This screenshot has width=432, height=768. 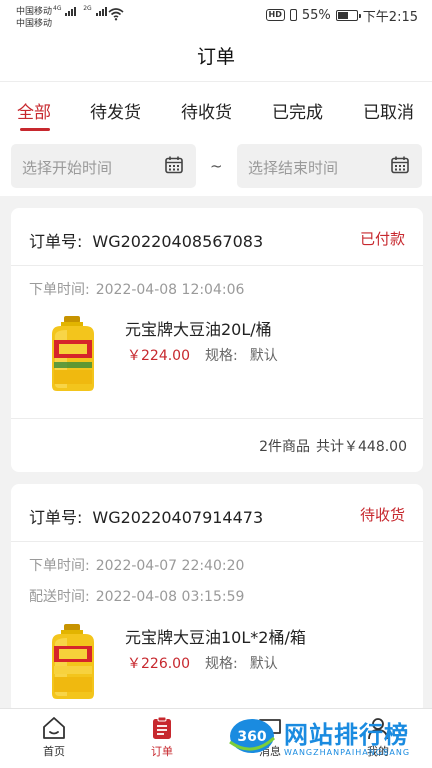 What do you see at coordinates (35, 129) in the screenshot?
I see `active-tab-indicator` at bounding box center [35, 129].